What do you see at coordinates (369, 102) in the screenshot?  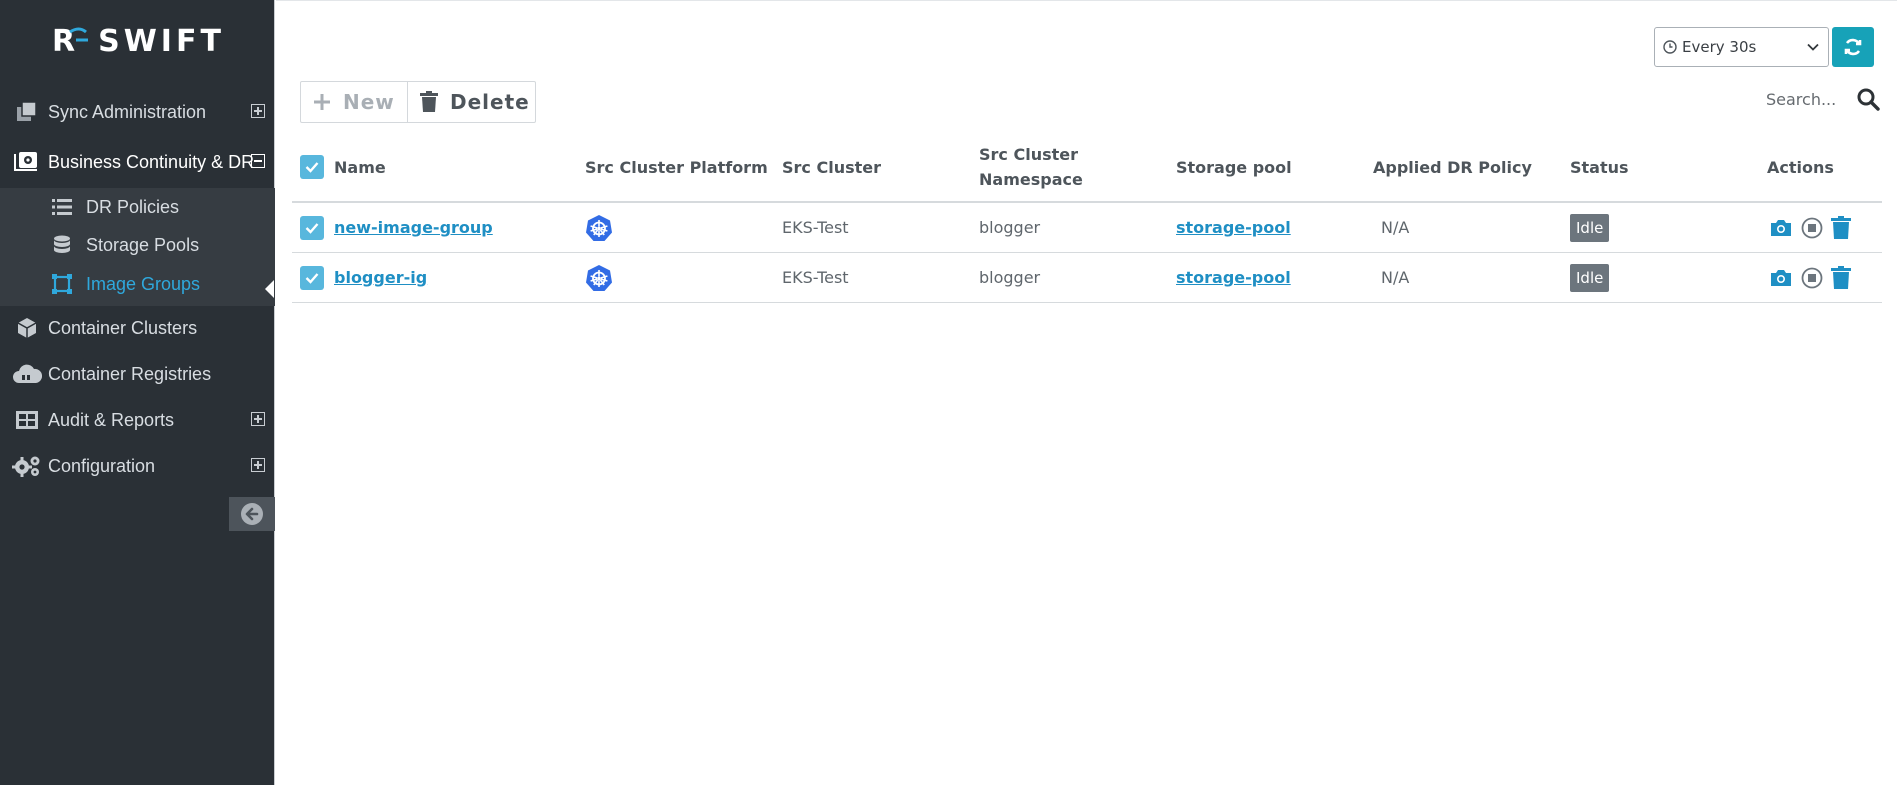 I see `new-button-label: New` at bounding box center [369, 102].